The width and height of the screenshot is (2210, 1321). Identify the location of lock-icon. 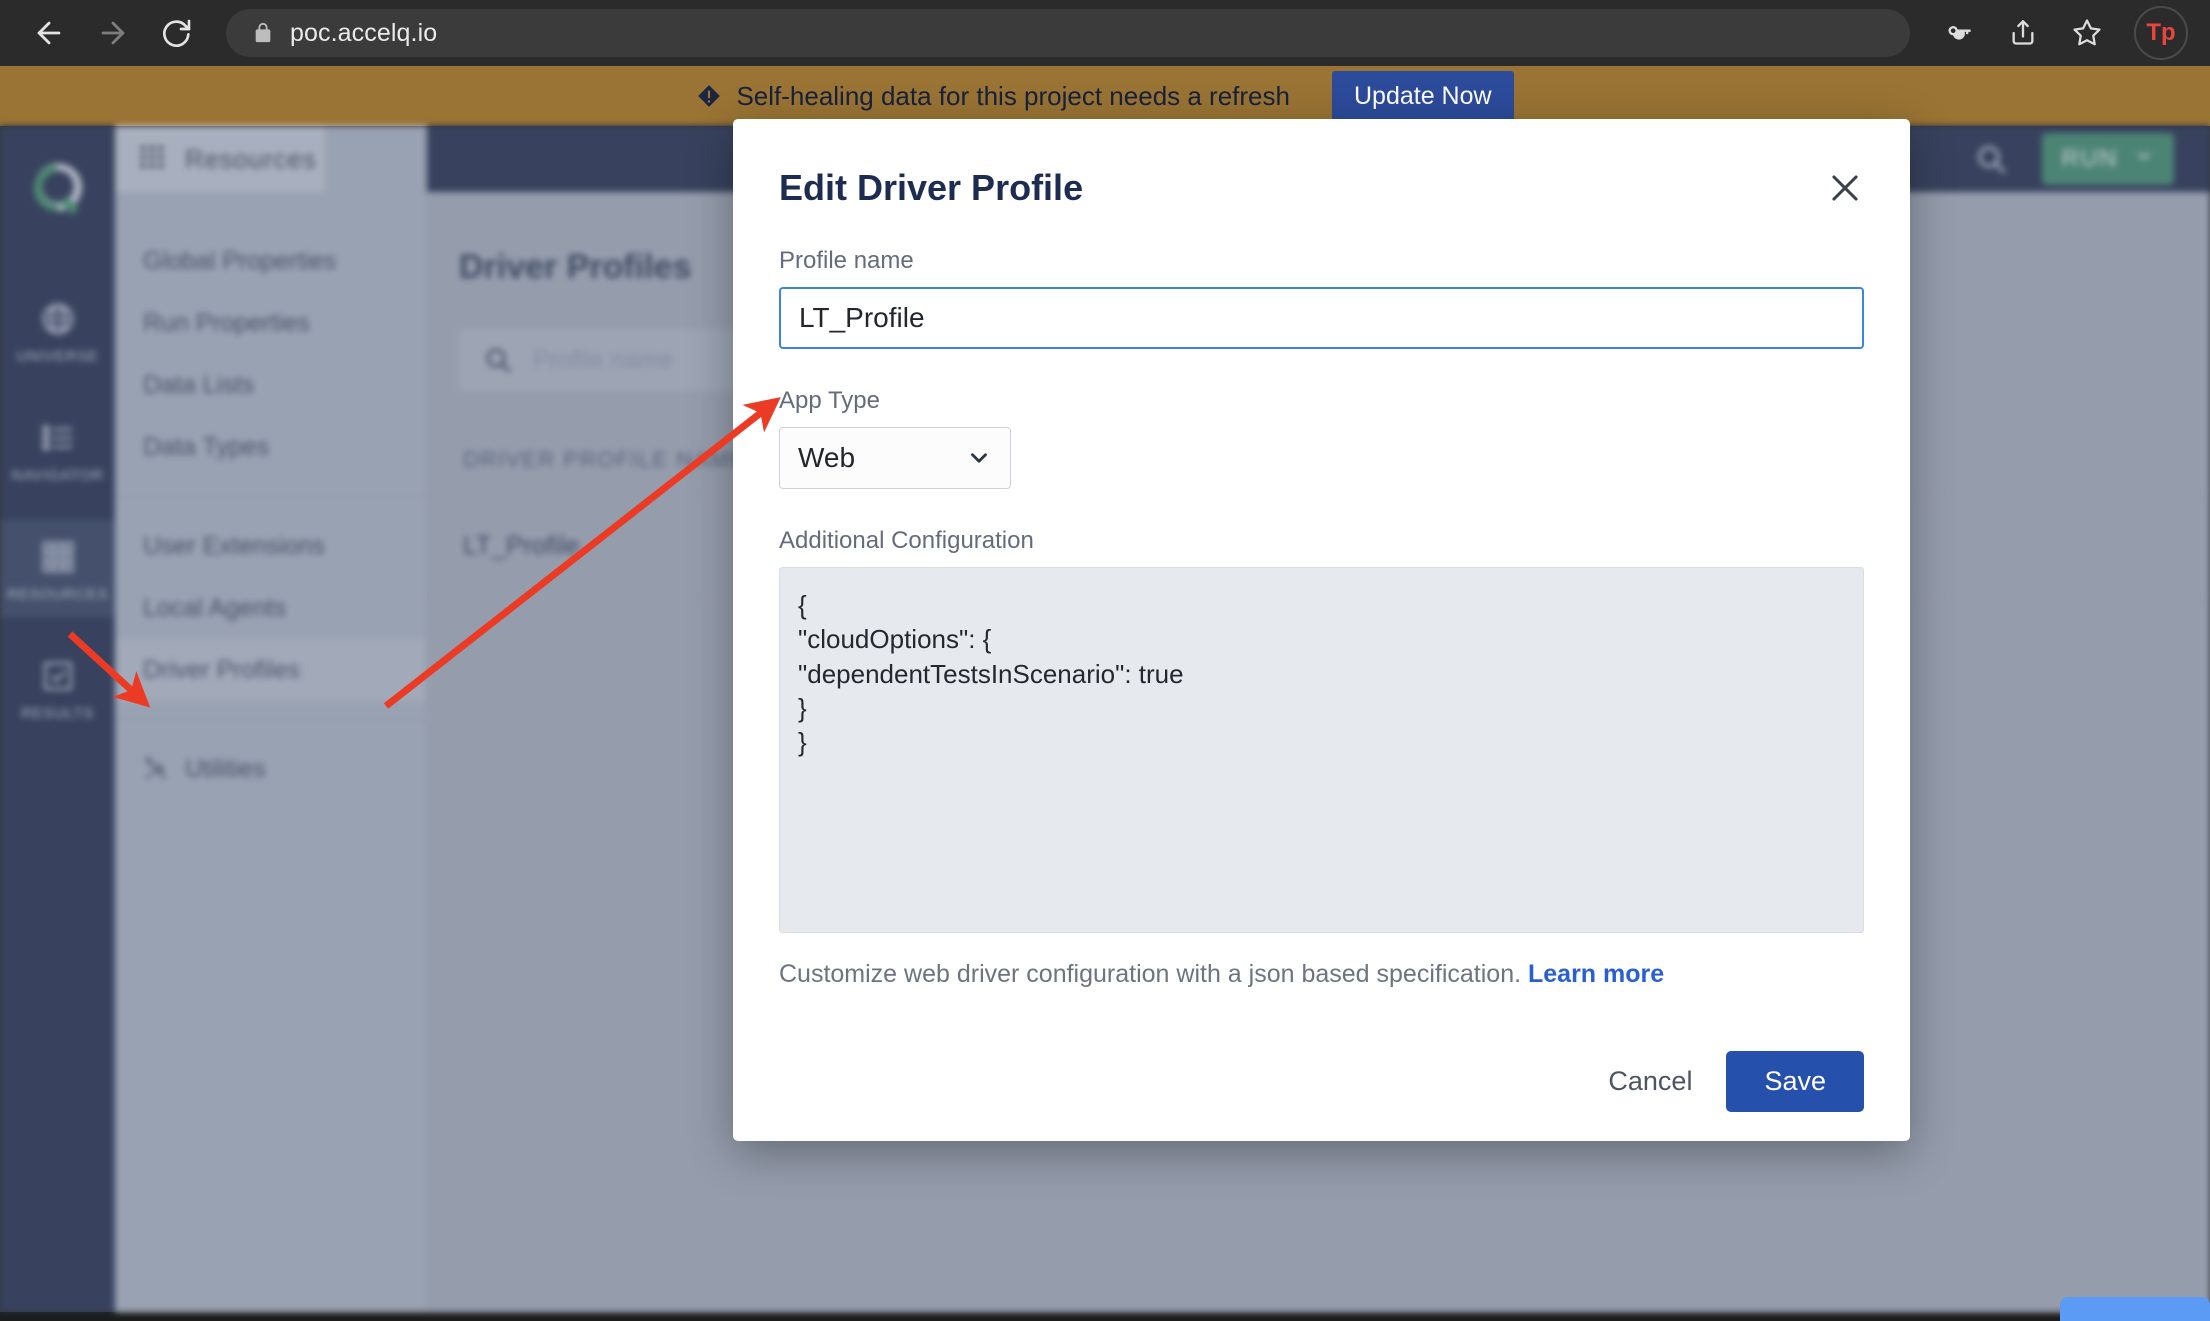
(263, 33).